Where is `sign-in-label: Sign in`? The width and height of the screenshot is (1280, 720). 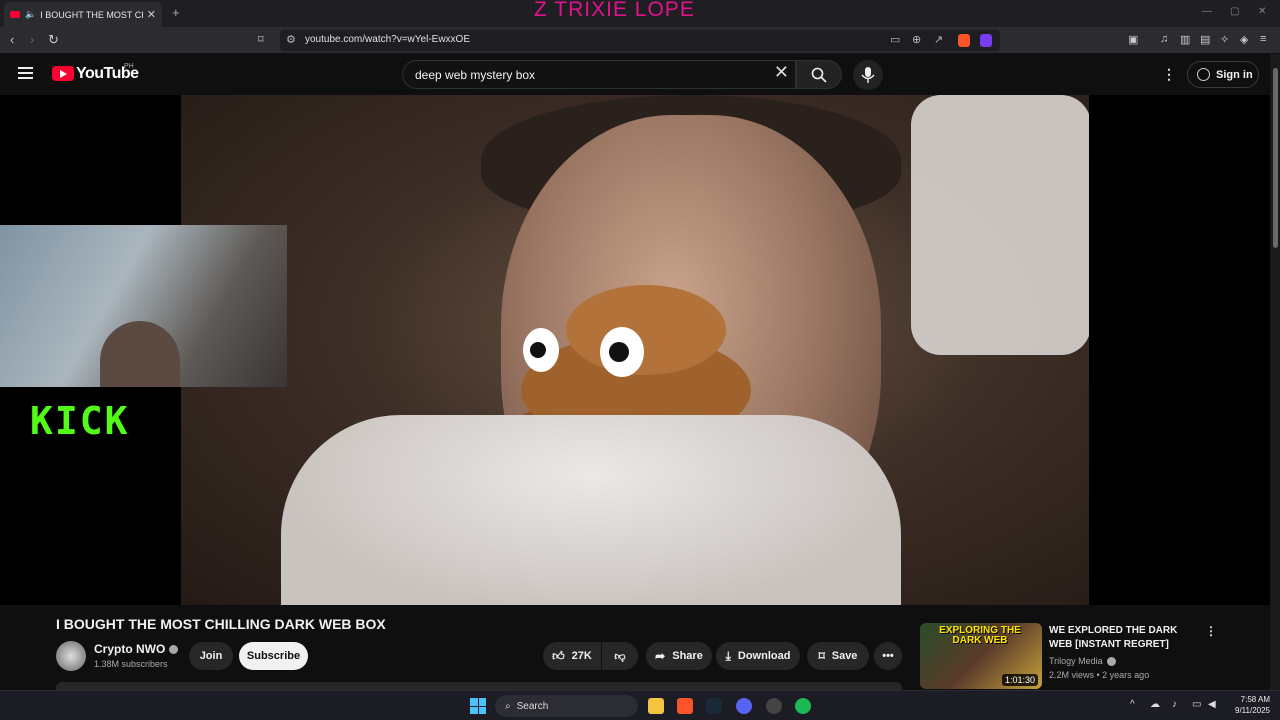 sign-in-label: Sign in is located at coordinates (1234, 74).